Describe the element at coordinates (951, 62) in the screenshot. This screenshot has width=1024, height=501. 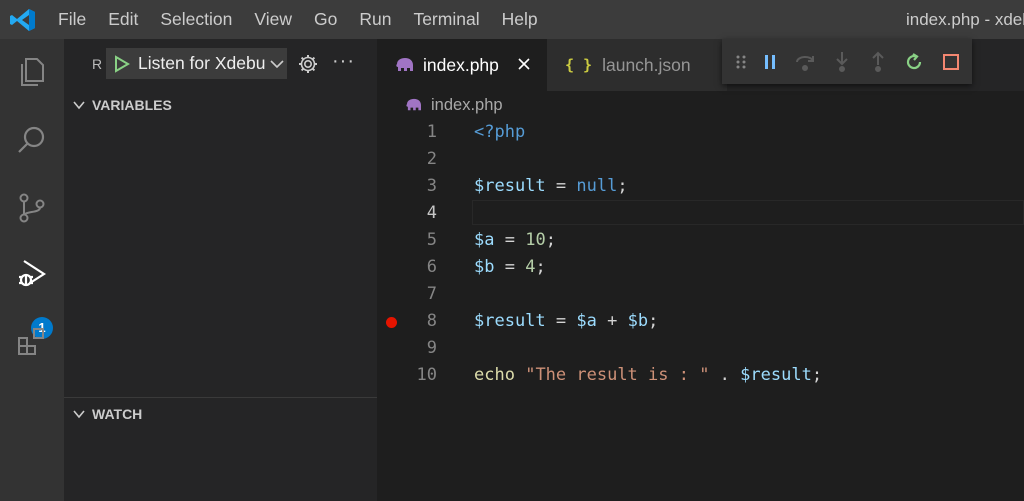
I see `stop-icon` at that location.